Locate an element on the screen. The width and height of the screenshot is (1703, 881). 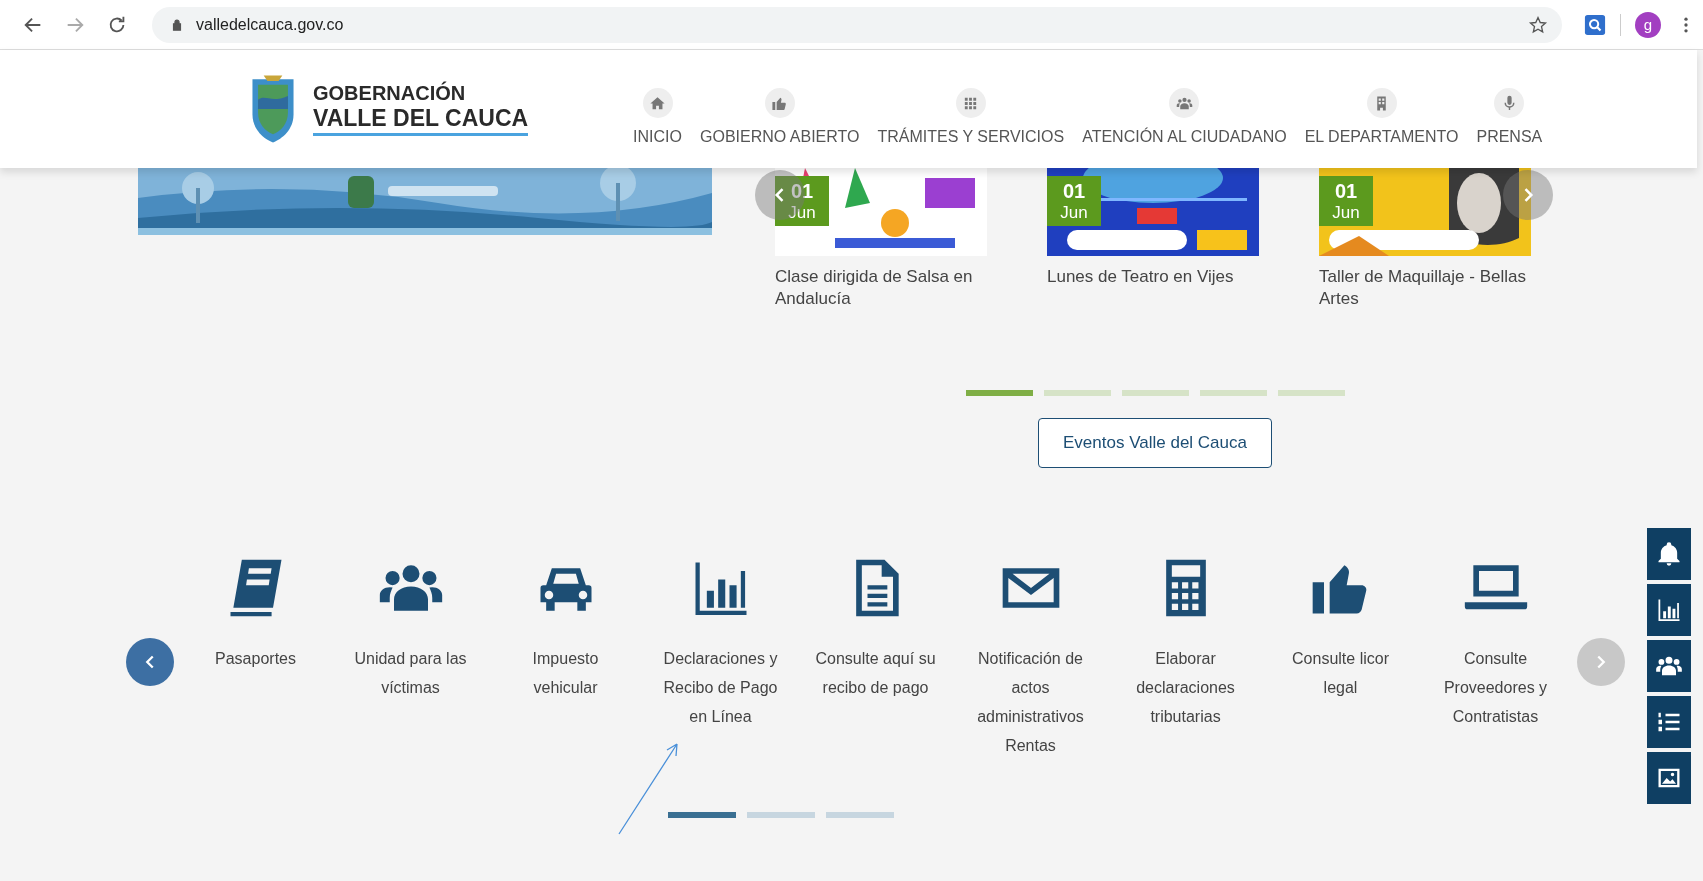
logo-subtitle: VALLE DEL CAUCA is located at coordinates (421, 120).